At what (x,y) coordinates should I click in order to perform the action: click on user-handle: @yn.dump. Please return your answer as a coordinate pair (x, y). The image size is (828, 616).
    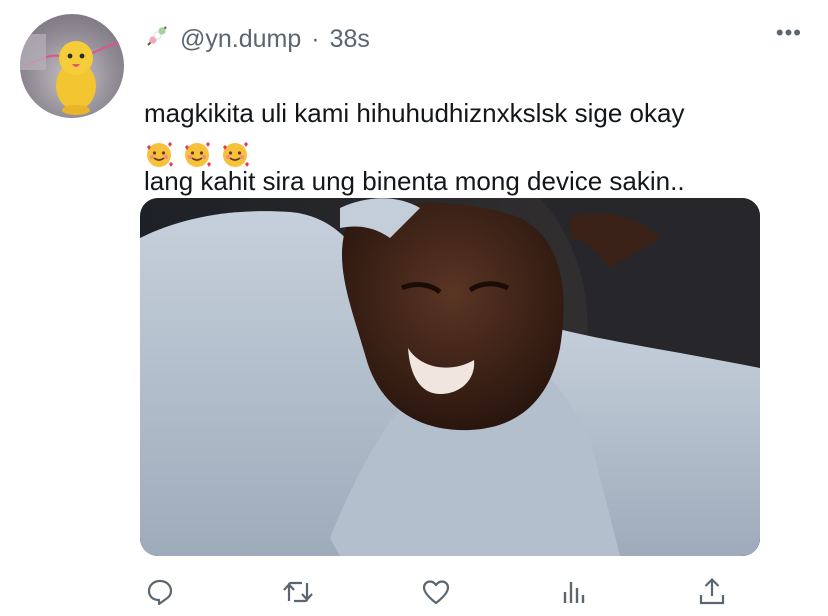
    Looking at the image, I should click on (240, 39).